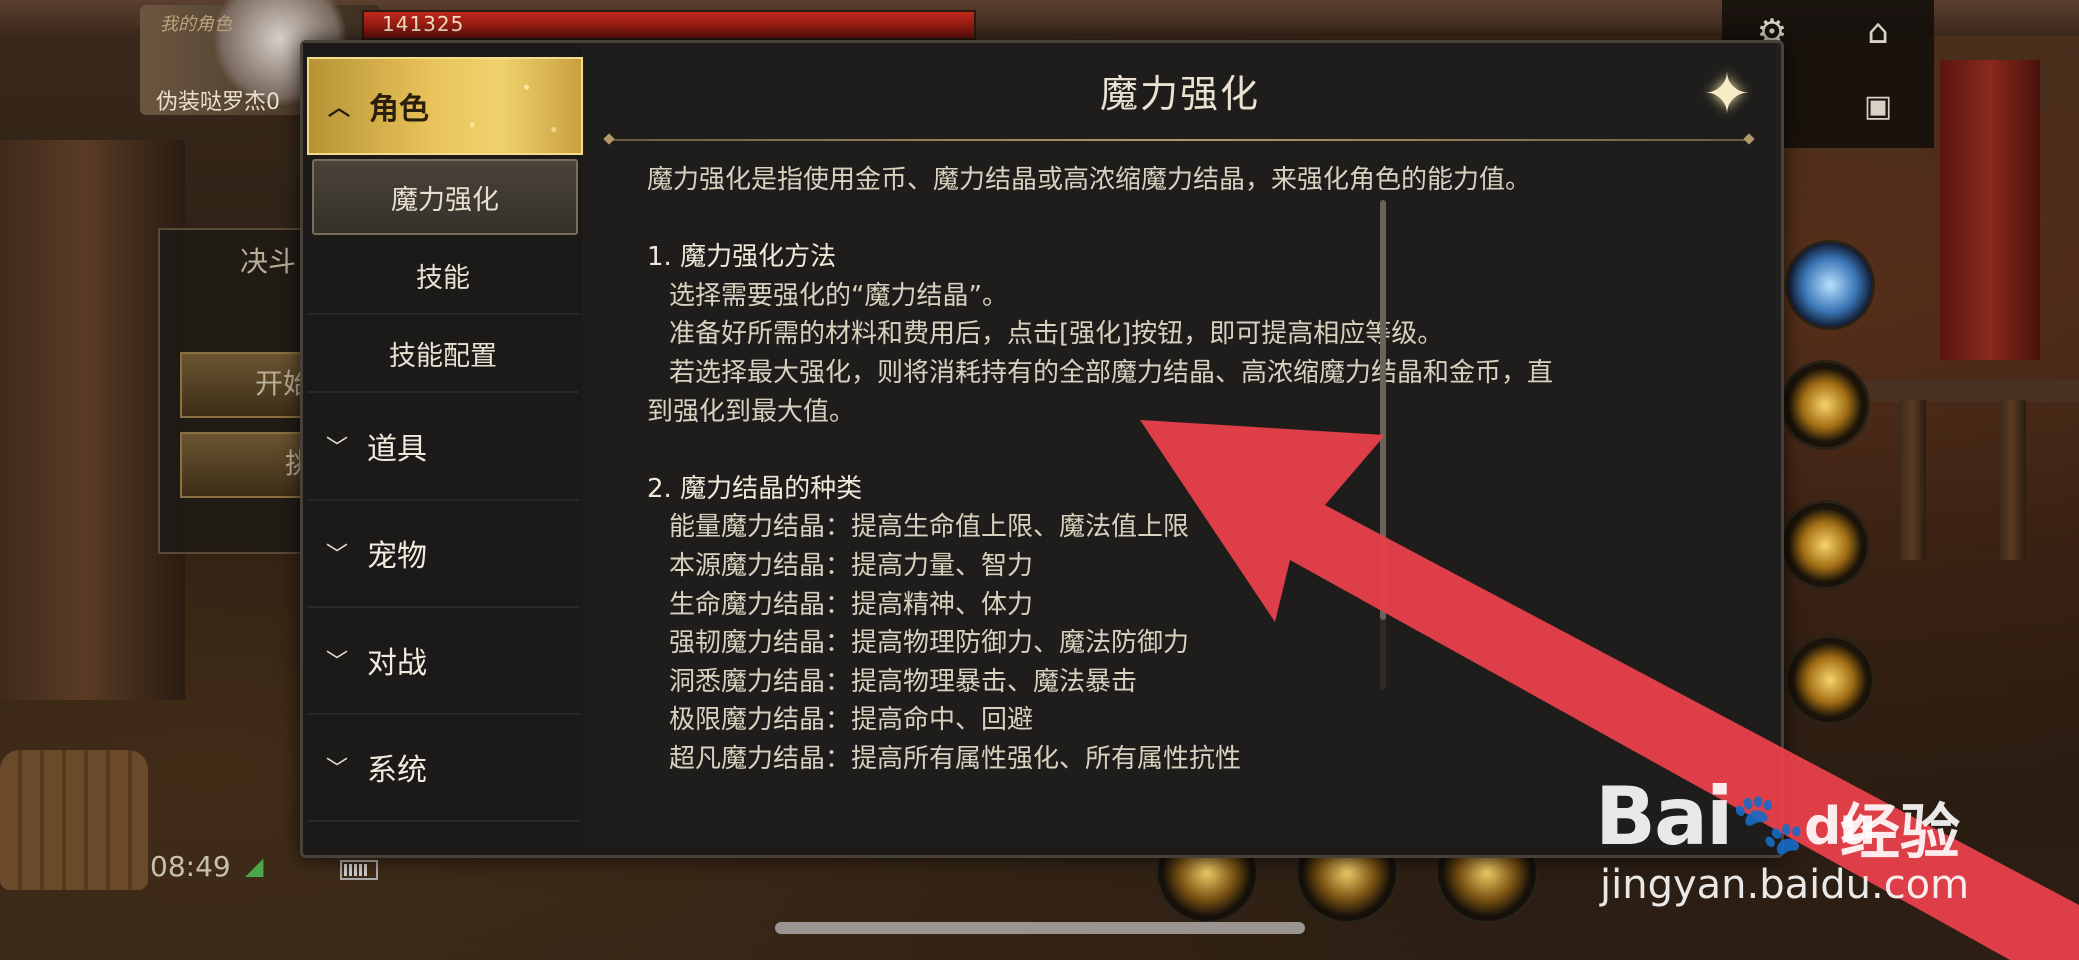 This screenshot has width=2079, height=960. I want to click on section-line: 若选择最大强化，则将消耗持有的全部魔力结晶、高浓缩魔力结晶和金币，直, so click(1111, 372).